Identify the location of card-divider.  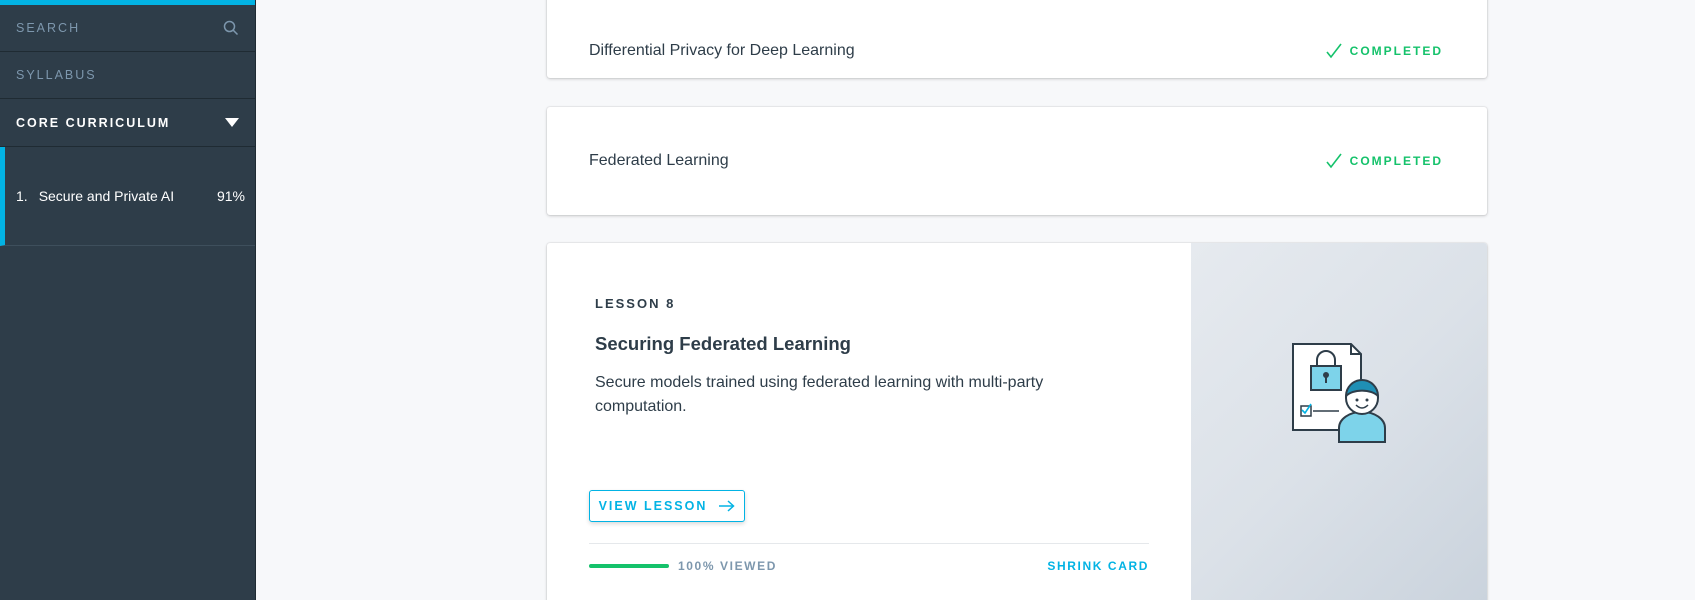
(869, 543).